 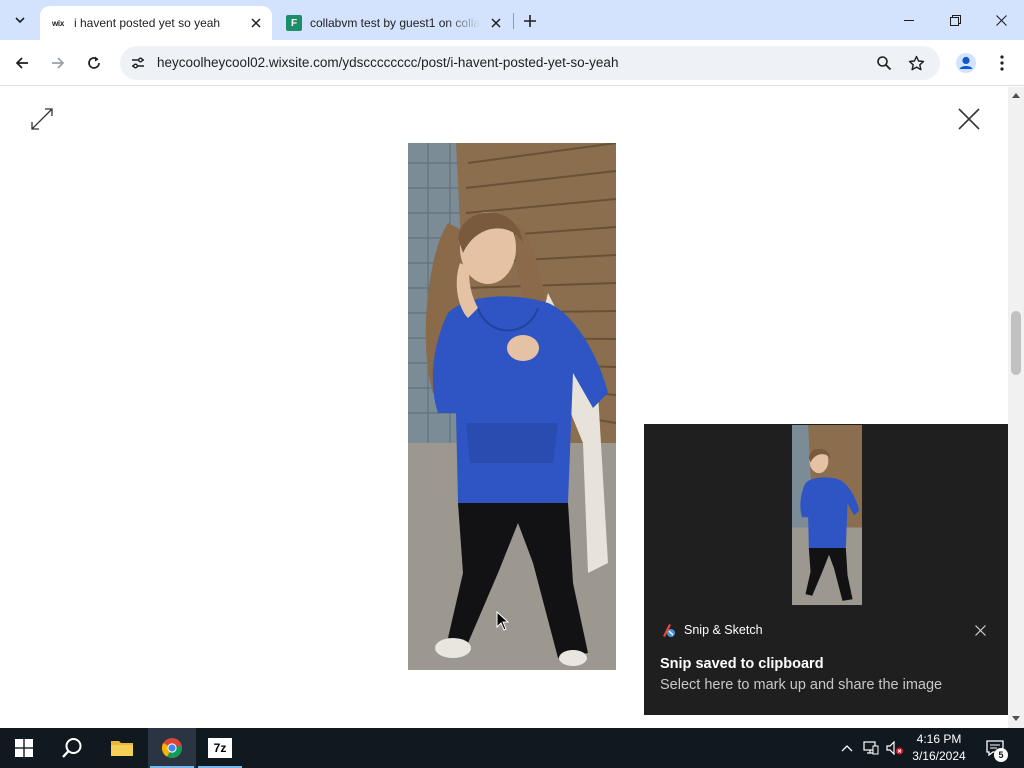 I want to click on arrow-right-icon, so click(x=58, y=63).